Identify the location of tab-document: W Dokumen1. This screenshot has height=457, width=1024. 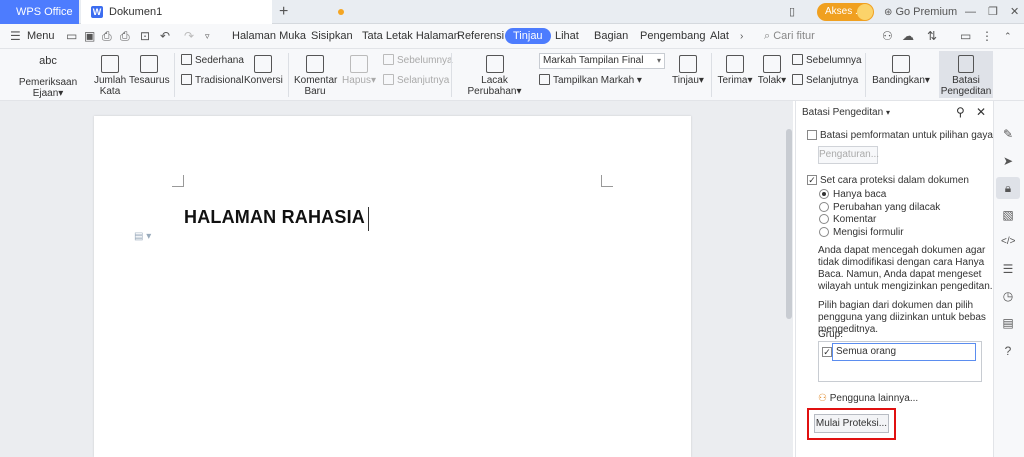
(212, 12).